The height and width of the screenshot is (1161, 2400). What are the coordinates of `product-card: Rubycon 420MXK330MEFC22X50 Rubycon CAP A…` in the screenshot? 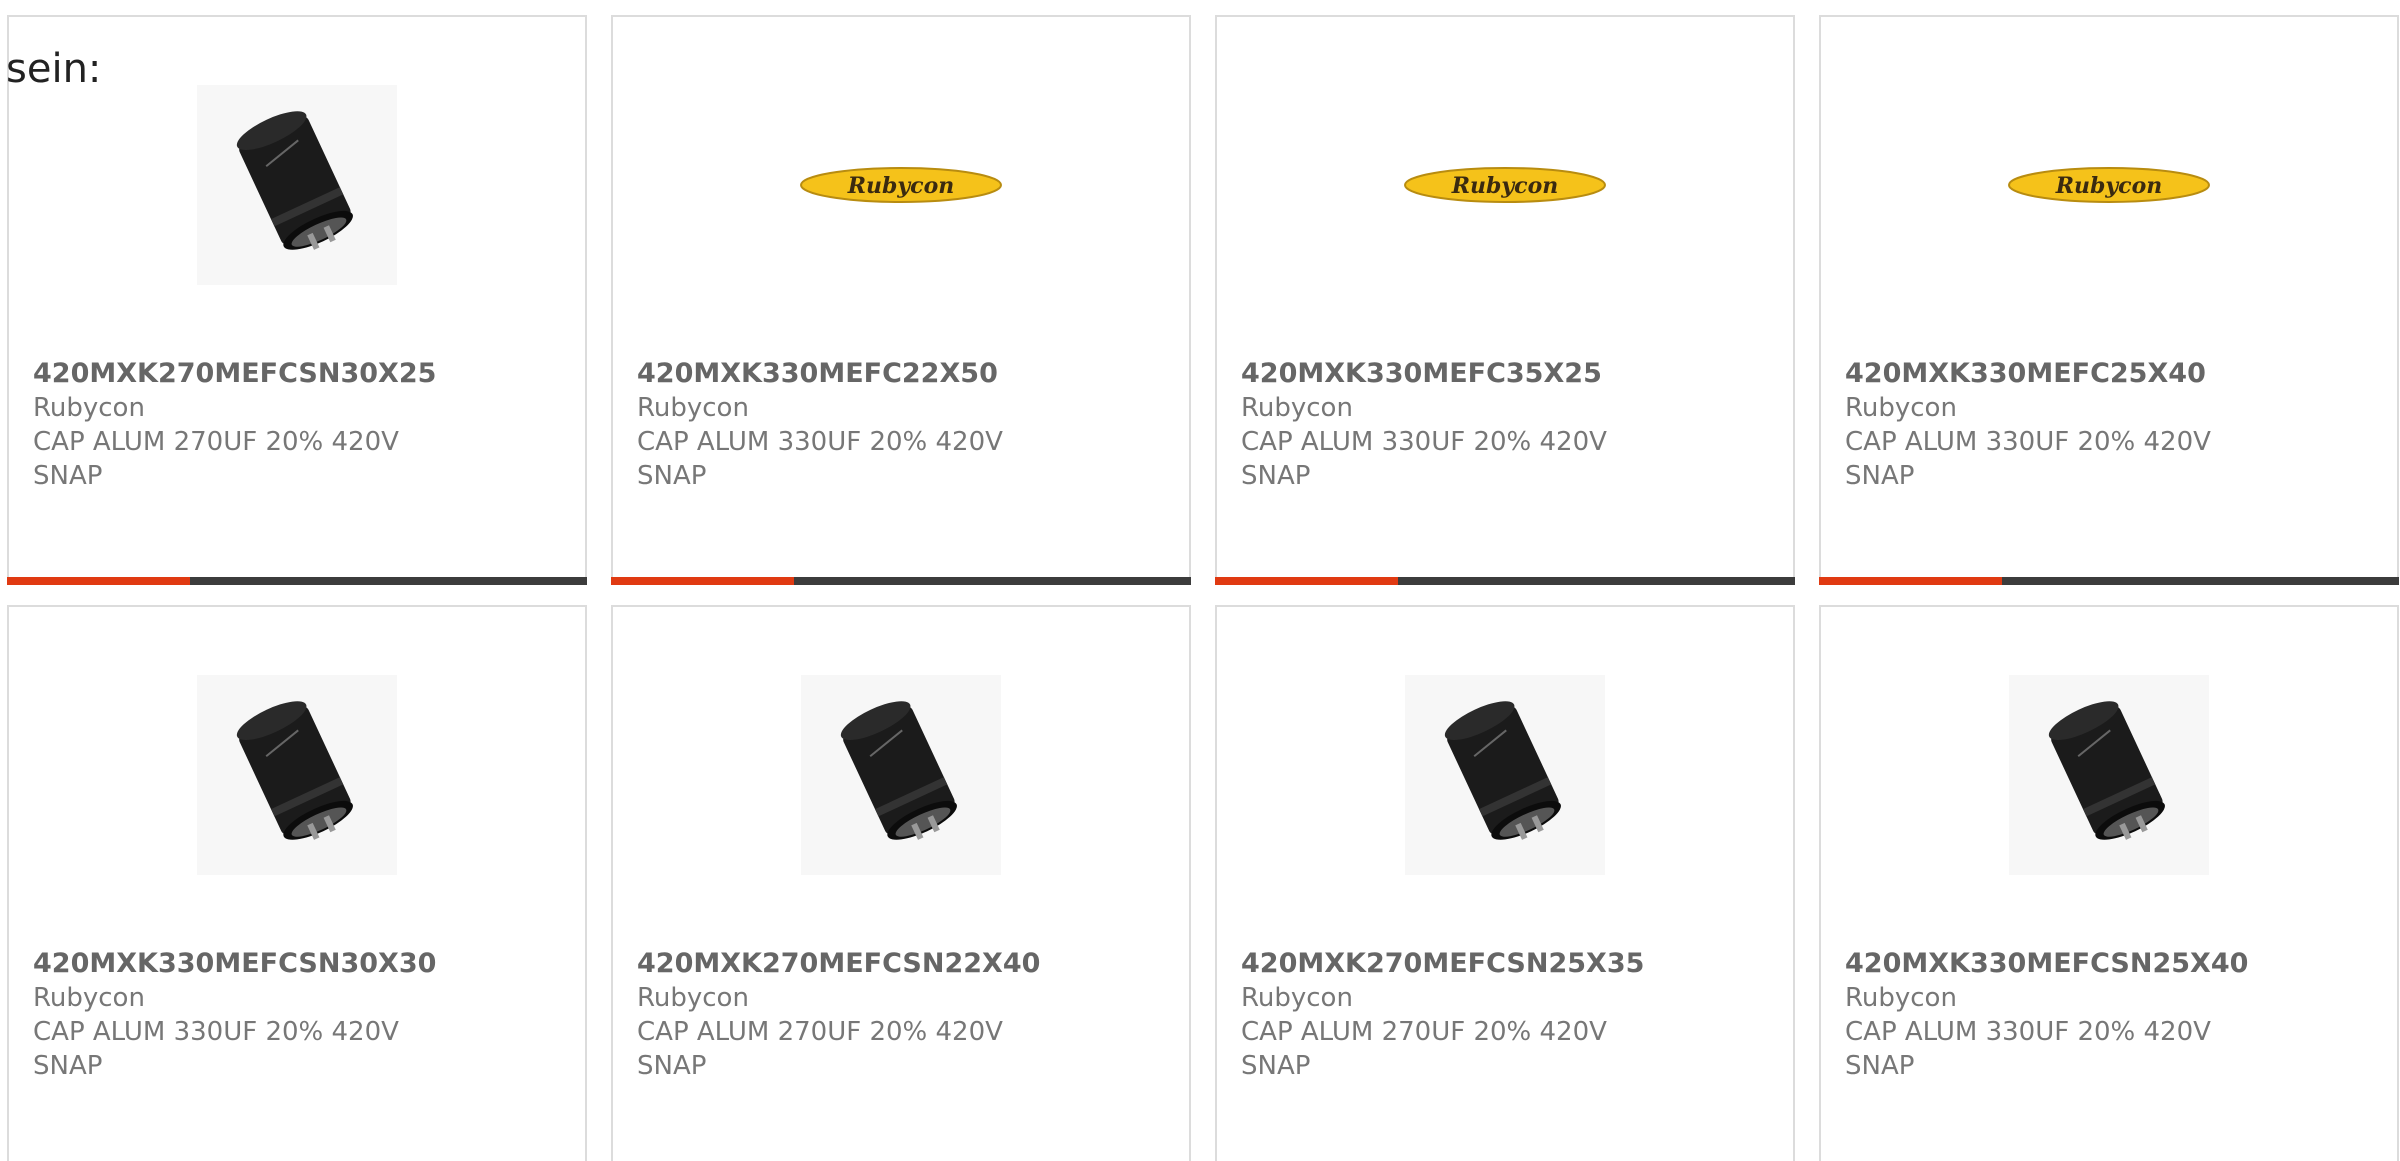 It's located at (901, 300).